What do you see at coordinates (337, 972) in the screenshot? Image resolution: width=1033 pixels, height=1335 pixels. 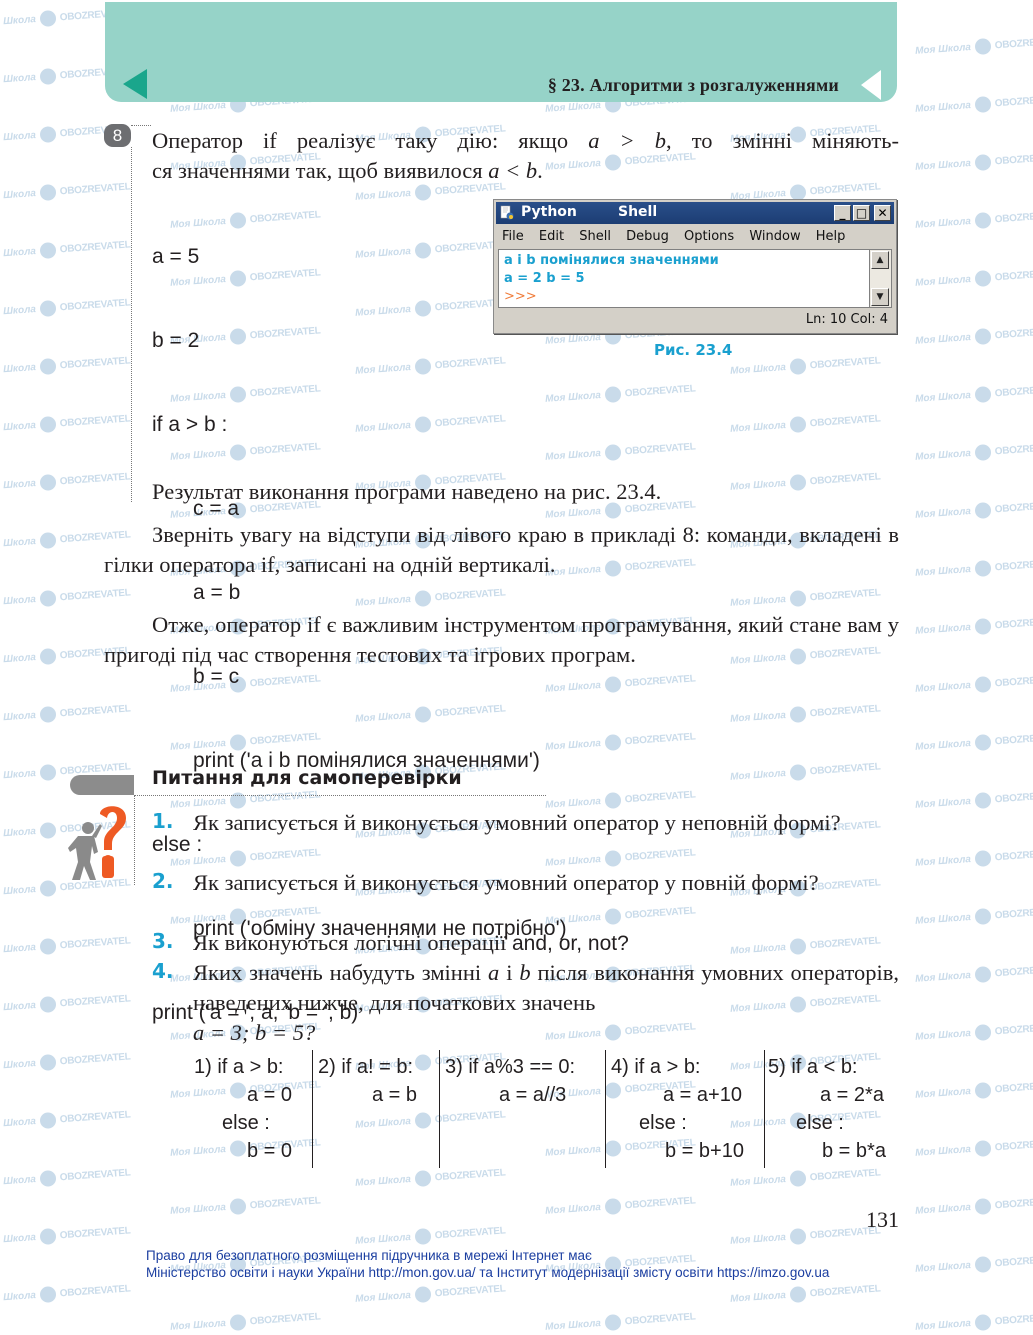 I see `question-text: Яких значень набудуть змінні` at bounding box center [337, 972].